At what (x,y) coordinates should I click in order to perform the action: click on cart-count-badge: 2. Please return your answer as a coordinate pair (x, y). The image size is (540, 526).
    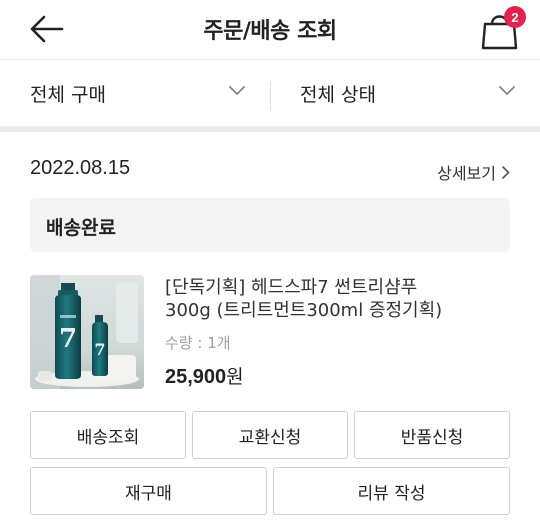
    Looking at the image, I should click on (515, 17).